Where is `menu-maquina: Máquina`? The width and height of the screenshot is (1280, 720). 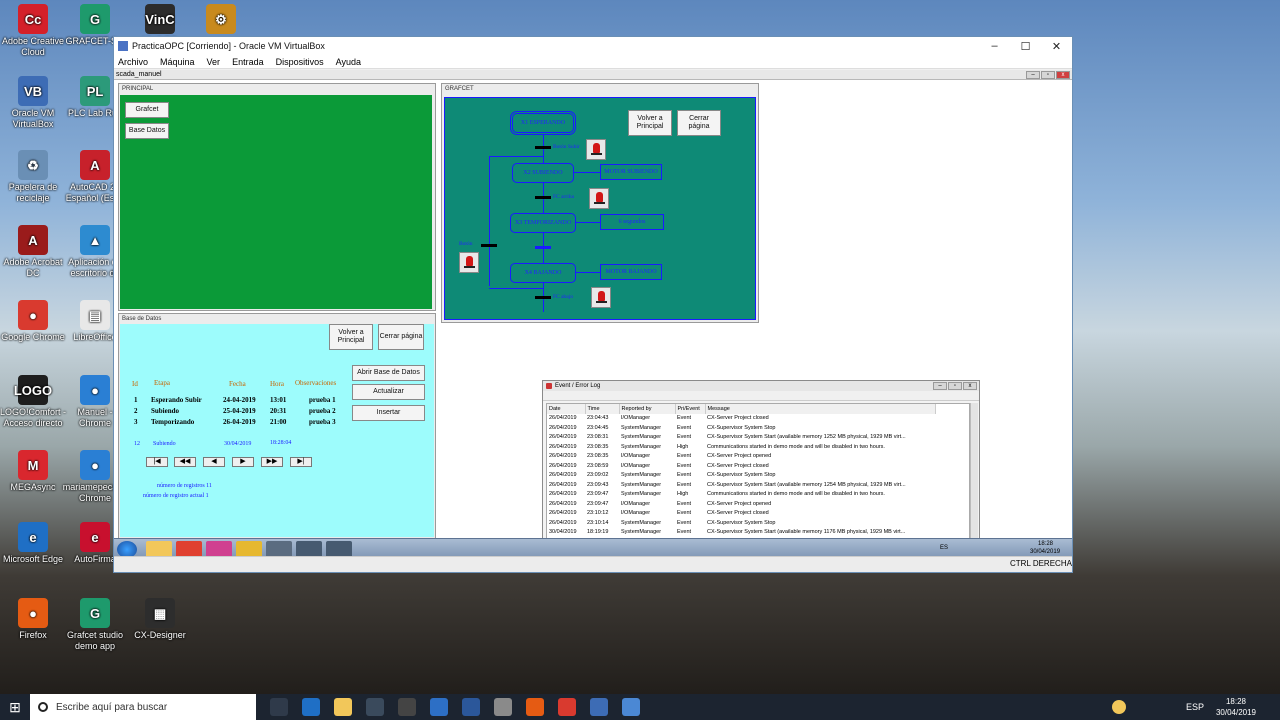 menu-maquina: Máquina is located at coordinates (177, 62).